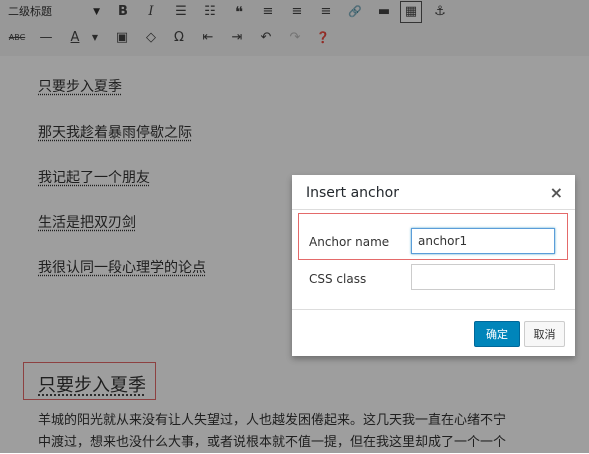 This screenshot has height=454, width=589. I want to click on anchor-name-input, so click(483, 241).